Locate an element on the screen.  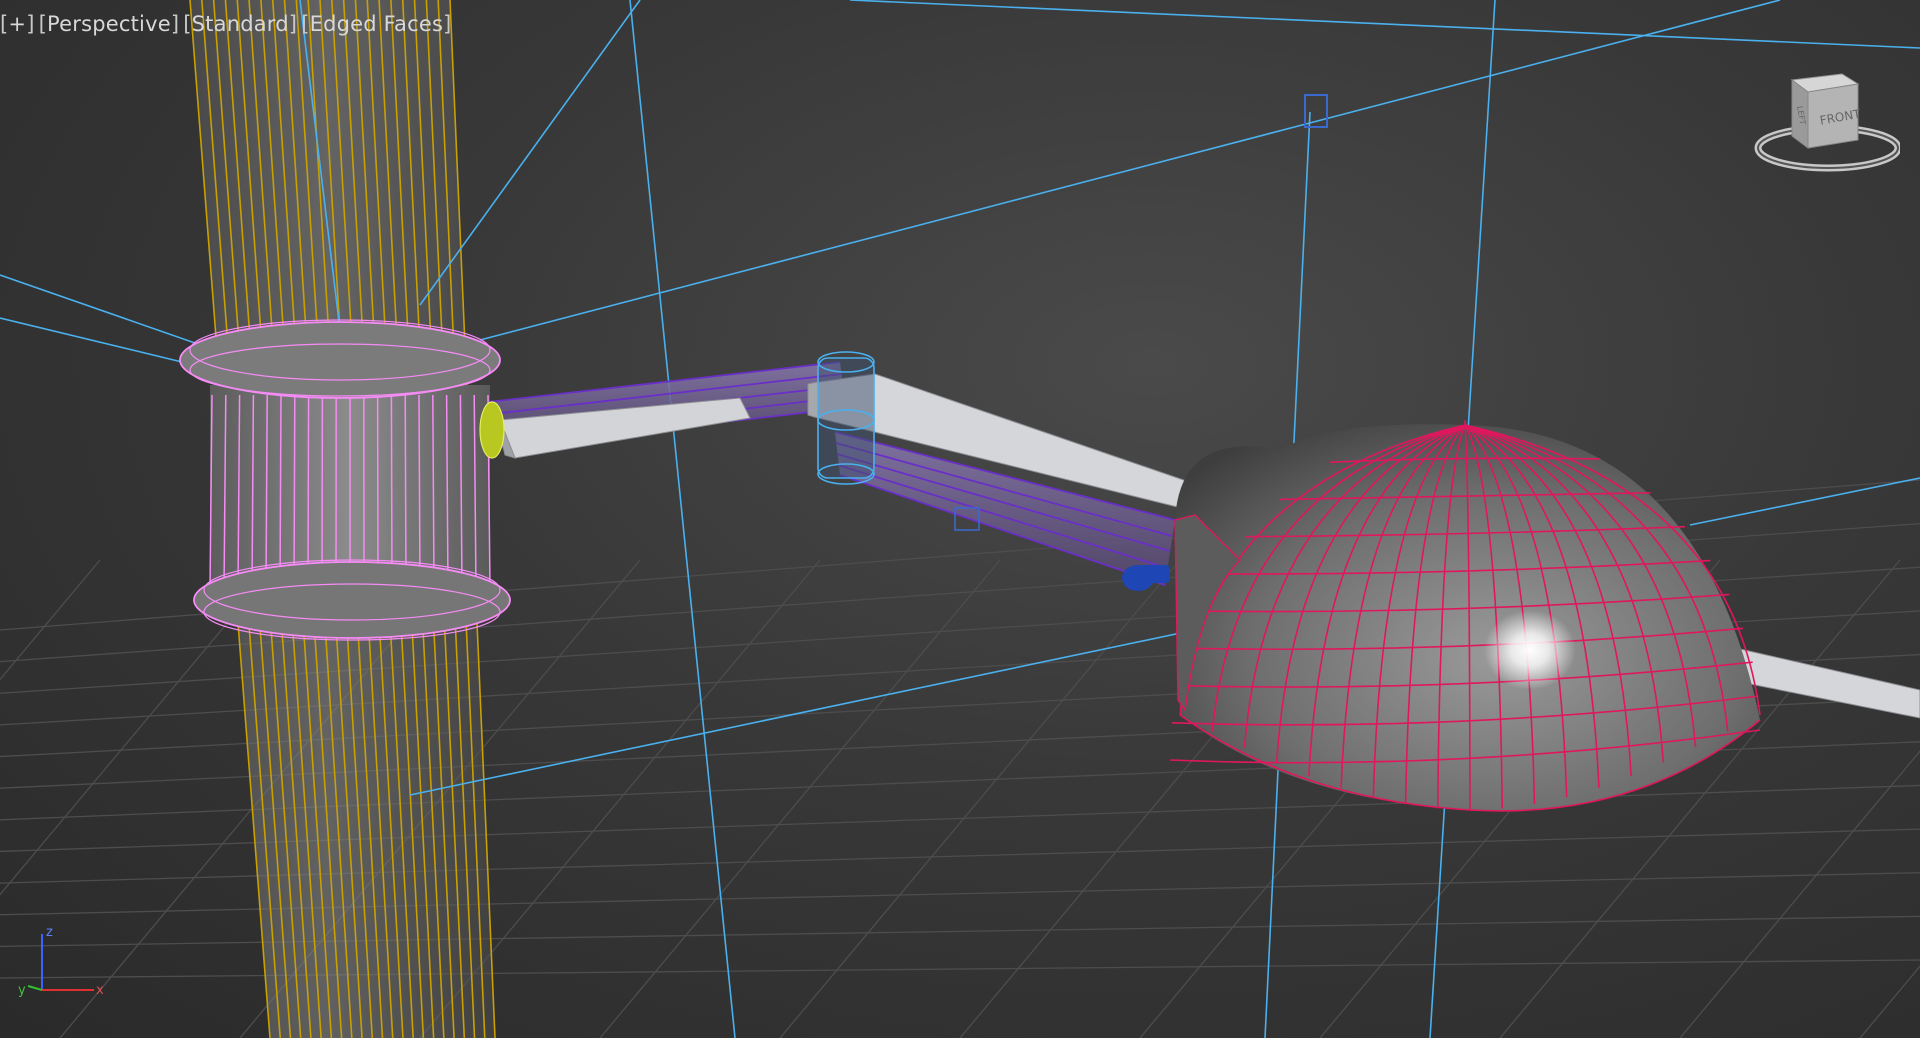
x-axis-label: x is located at coordinates (100, 990).